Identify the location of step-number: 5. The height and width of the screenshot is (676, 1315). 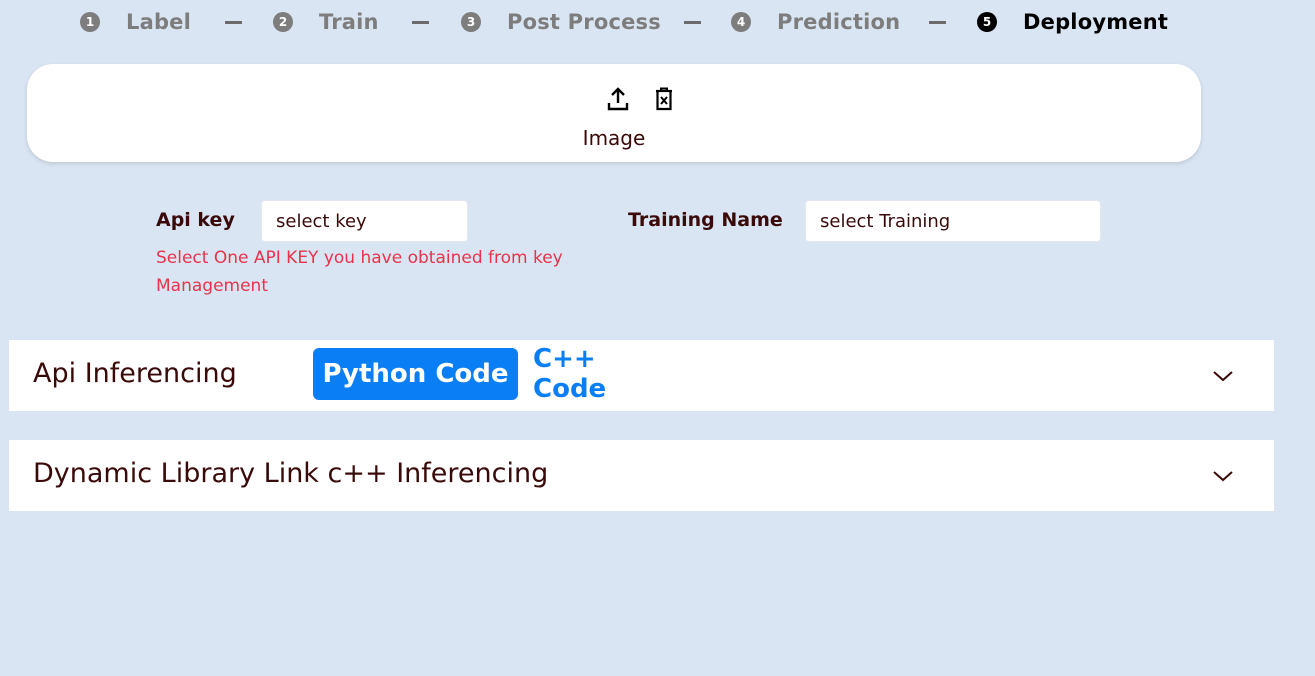
(987, 22).